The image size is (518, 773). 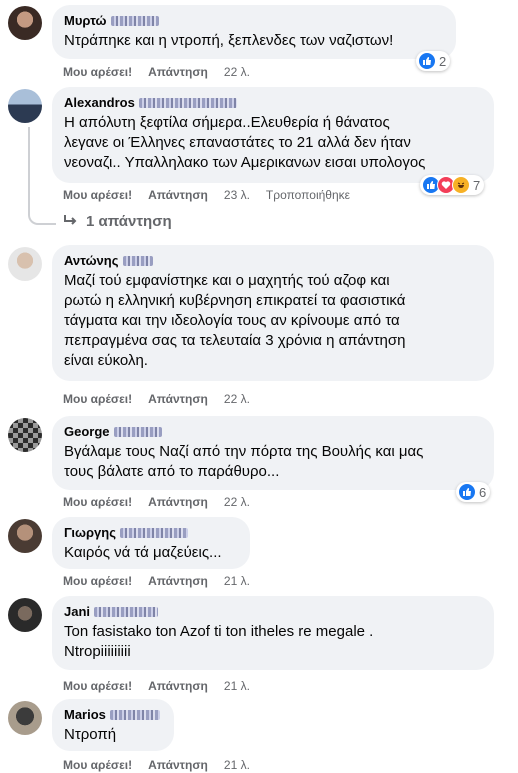 What do you see at coordinates (307, 195) in the screenshot?
I see `edited-label: Τροποποιήθηκε` at bounding box center [307, 195].